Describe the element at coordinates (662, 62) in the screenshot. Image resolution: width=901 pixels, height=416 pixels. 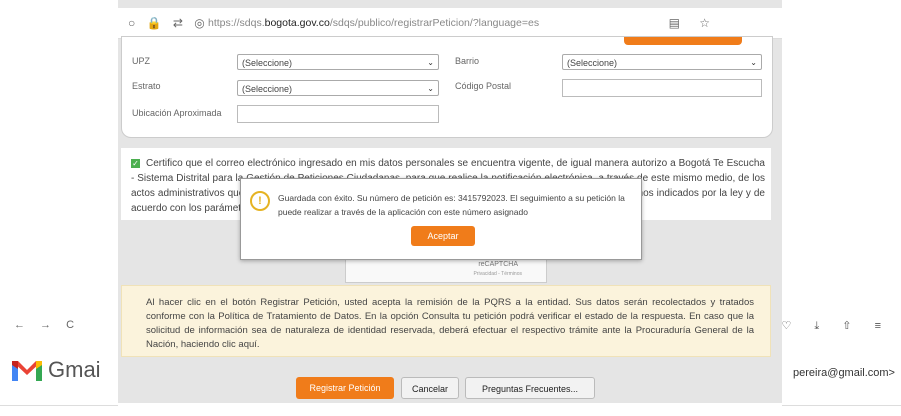
I see `barrio-select: (Seleccione) ⌄` at that location.